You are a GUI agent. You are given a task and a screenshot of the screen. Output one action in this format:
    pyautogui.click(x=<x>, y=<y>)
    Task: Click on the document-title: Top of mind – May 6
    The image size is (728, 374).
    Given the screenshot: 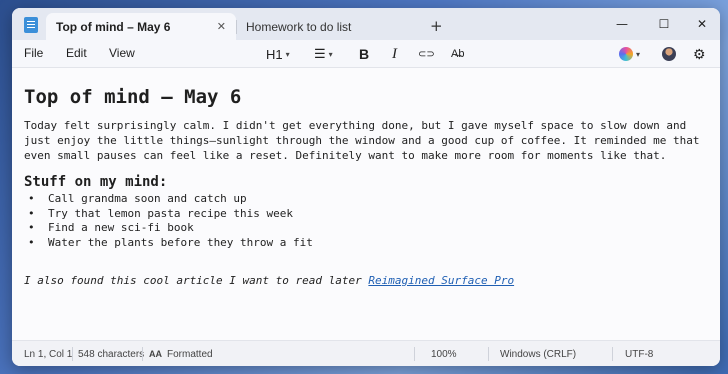 What is the action you would take?
    pyautogui.click(x=133, y=97)
    